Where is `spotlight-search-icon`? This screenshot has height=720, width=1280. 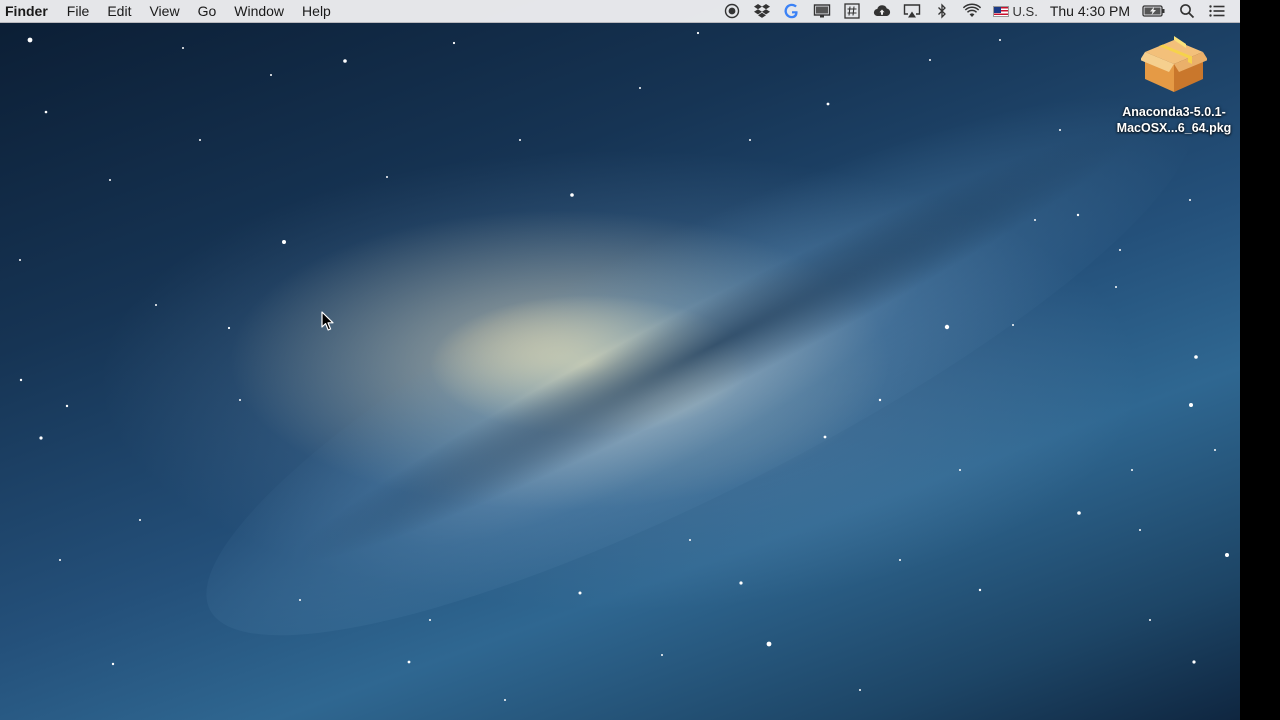 spotlight-search-icon is located at coordinates (1187, 11).